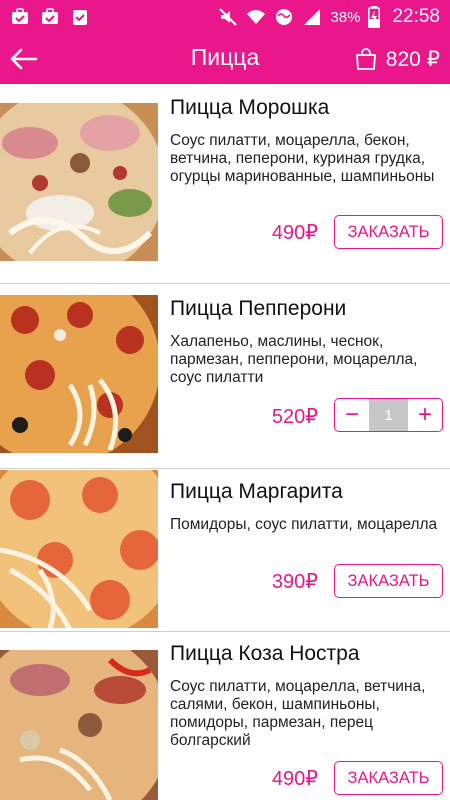 The height and width of the screenshot is (800, 450). Describe the element at coordinates (256, 17) in the screenshot. I see `wifi-icon` at that location.